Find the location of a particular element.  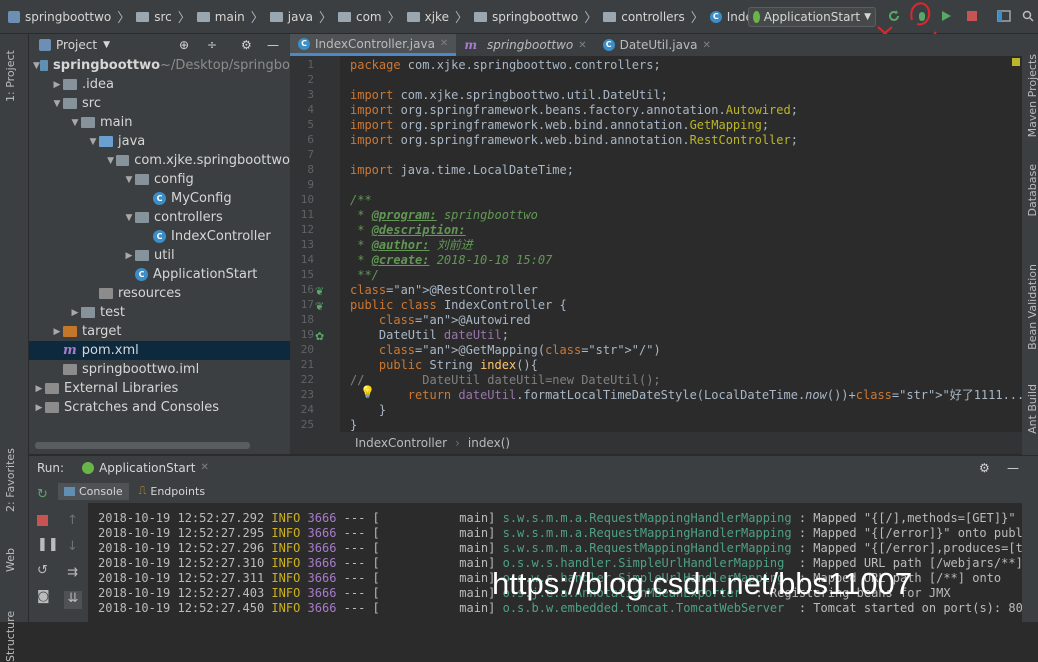

run-tab: ApplicationStart ✕ is located at coordinates (145, 468).